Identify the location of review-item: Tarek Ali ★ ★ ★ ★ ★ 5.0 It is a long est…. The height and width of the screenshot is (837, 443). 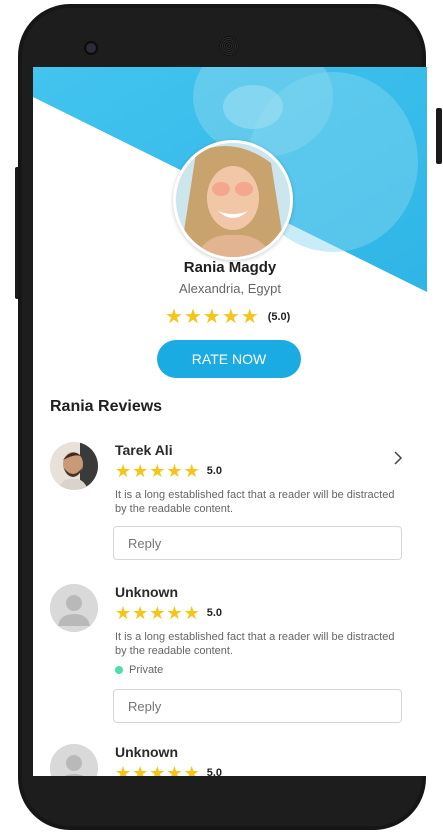
(230, 502).